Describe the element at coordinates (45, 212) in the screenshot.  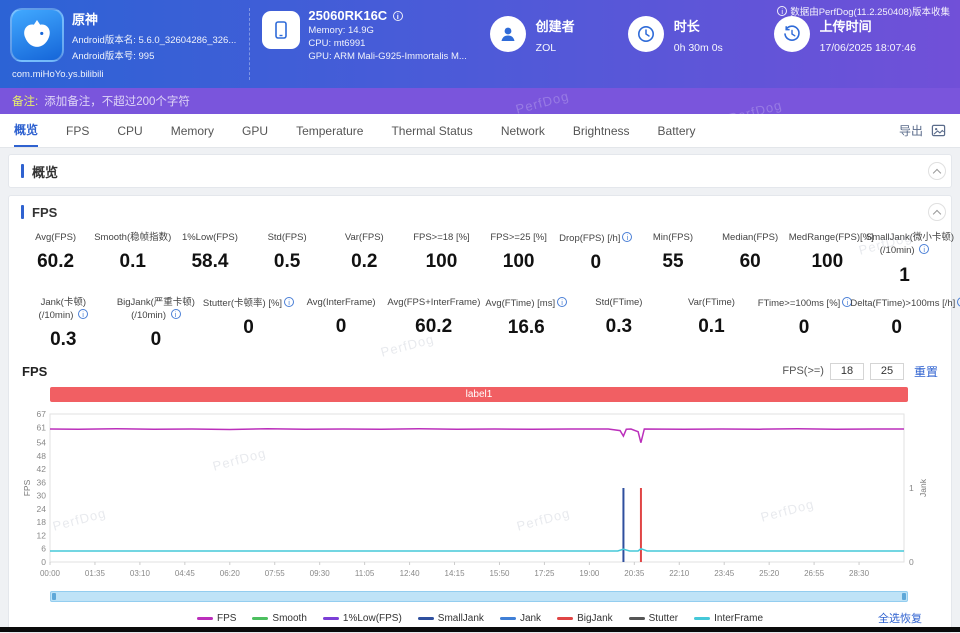
I see `fps-section-title: FPS` at that location.